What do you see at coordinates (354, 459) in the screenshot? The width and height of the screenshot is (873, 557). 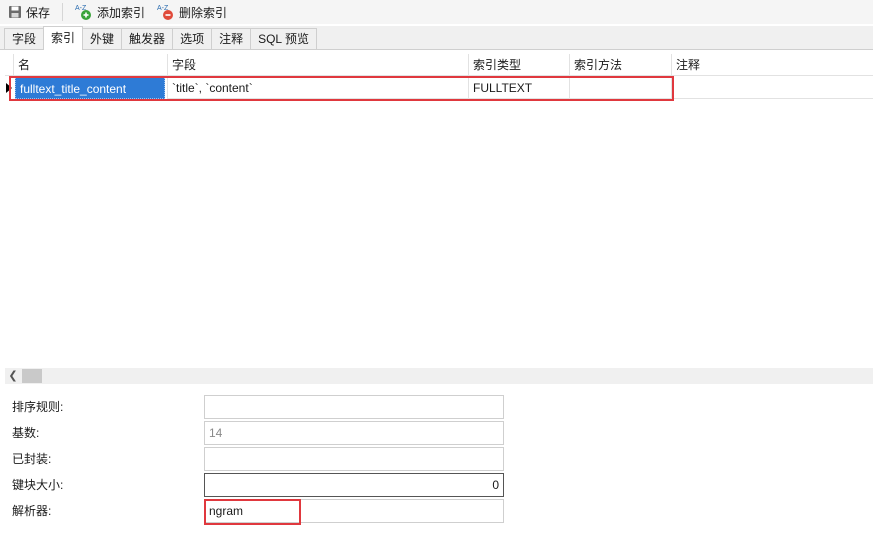 I see `packed-field` at bounding box center [354, 459].